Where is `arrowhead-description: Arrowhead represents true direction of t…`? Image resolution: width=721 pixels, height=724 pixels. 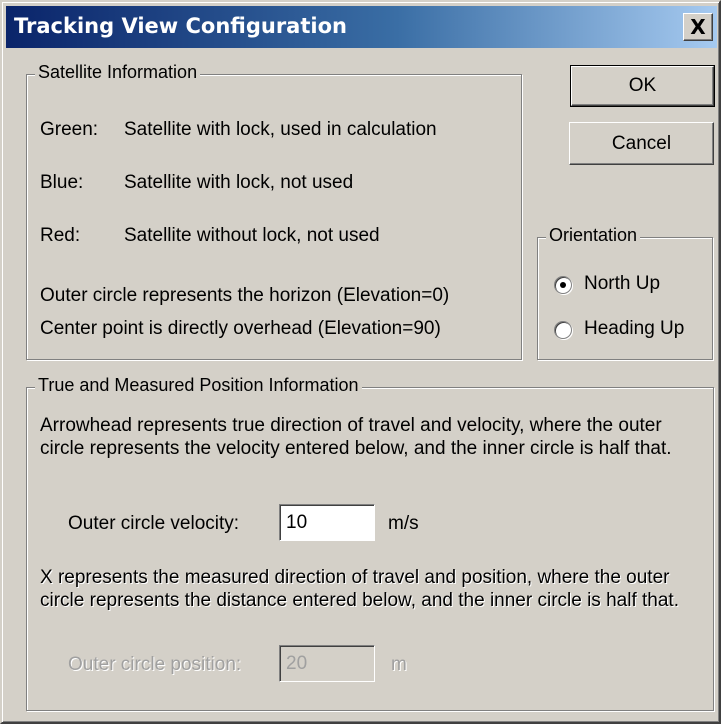
arrowhead-description: Arrowhead represents true direction of t… is located at coordinates (356, 437).